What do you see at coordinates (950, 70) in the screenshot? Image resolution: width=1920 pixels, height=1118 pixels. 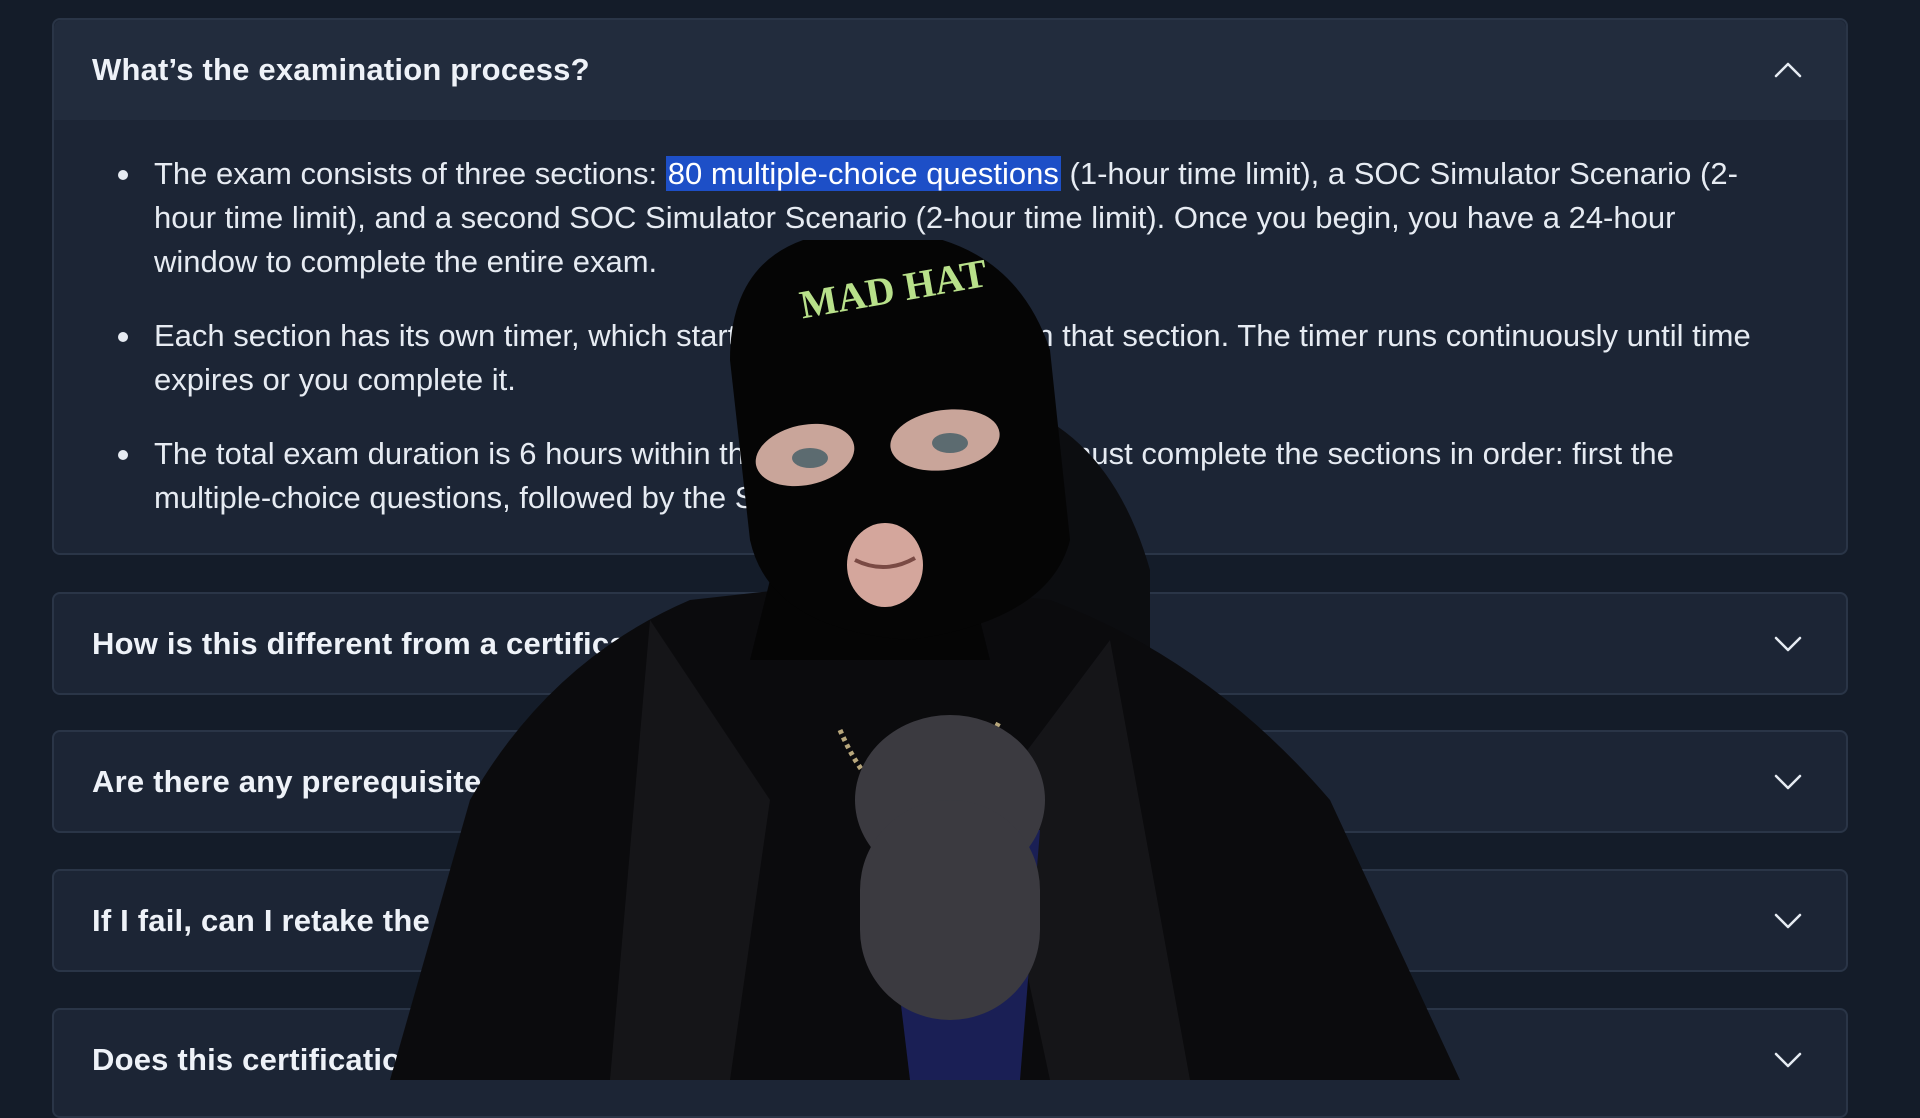 I see `faq-header: What’s the examination process?` at bounding box center [950, 70].